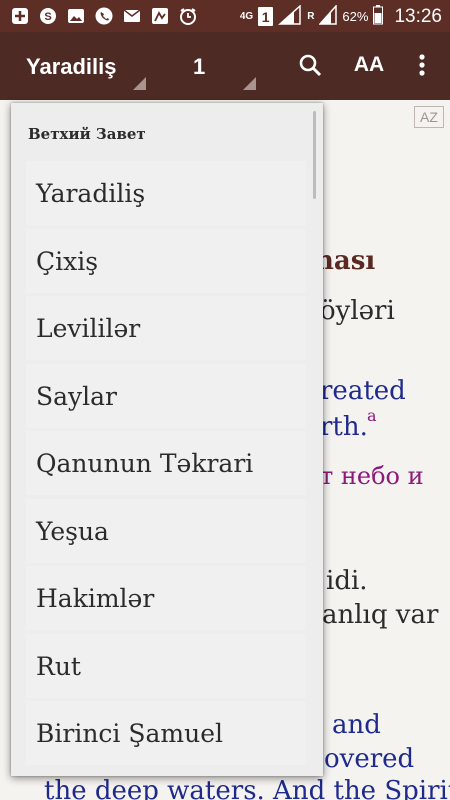 This screenshot has width=450, height=800. What do you see at coordinates (166, 396) in the screenshot?
I see `book-item: Saylar` at bounding box center [166, 396].